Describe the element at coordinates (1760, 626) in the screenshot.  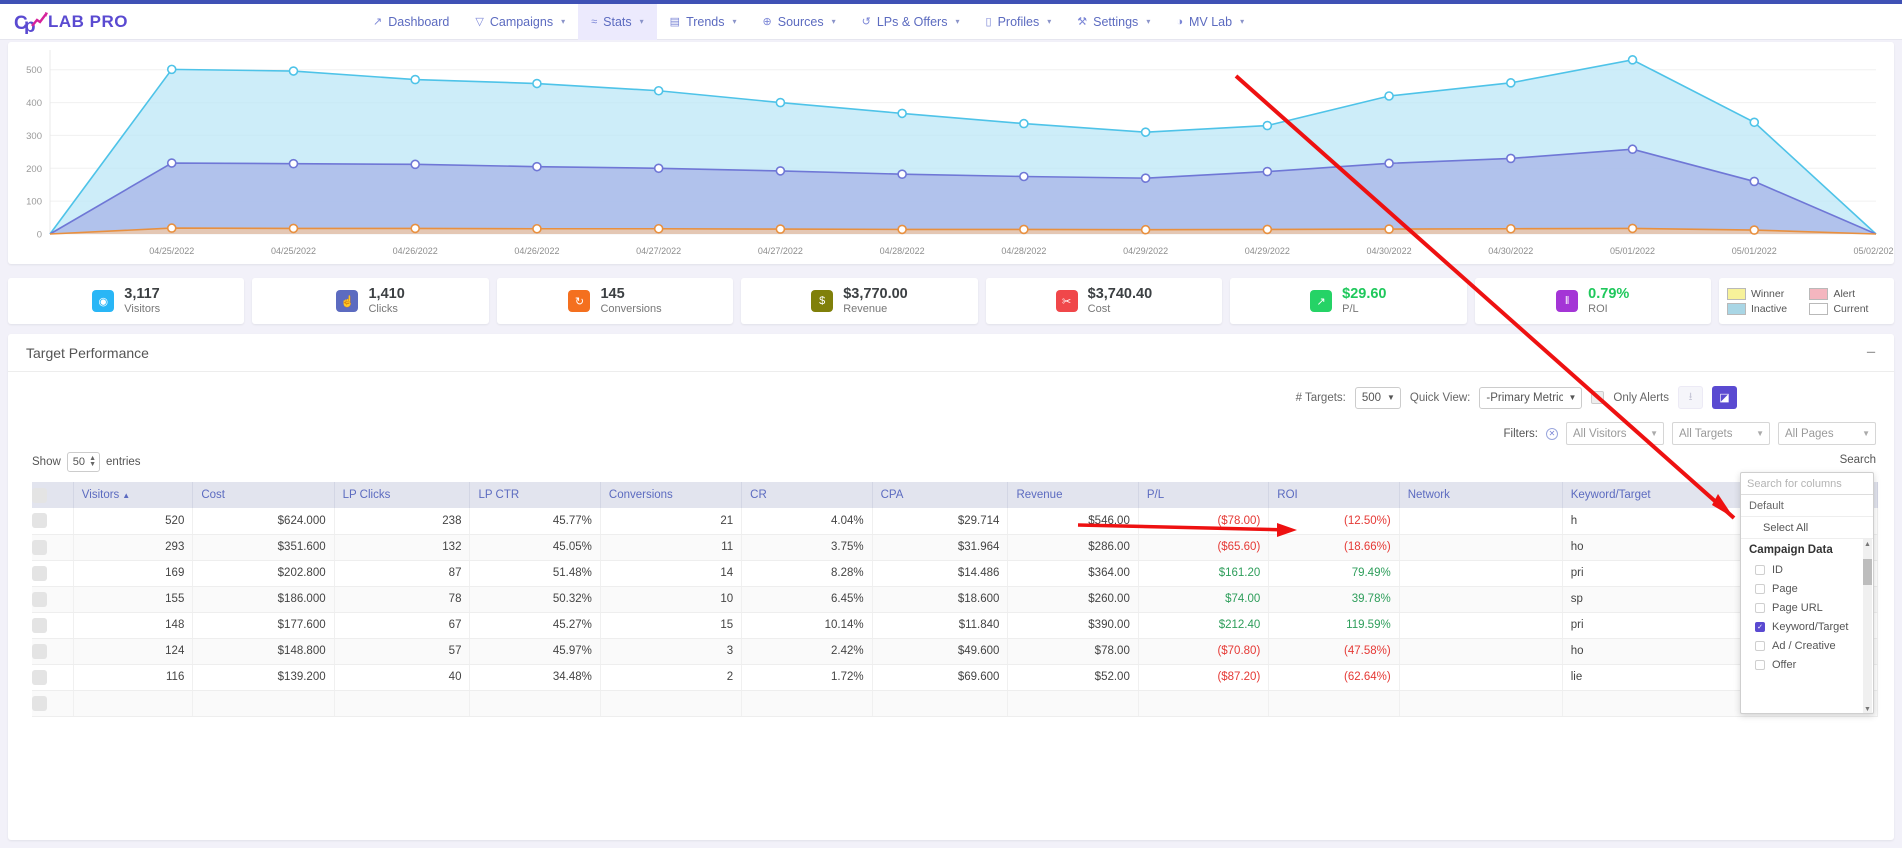
I see `checkbox-icon: ✓` at that location.